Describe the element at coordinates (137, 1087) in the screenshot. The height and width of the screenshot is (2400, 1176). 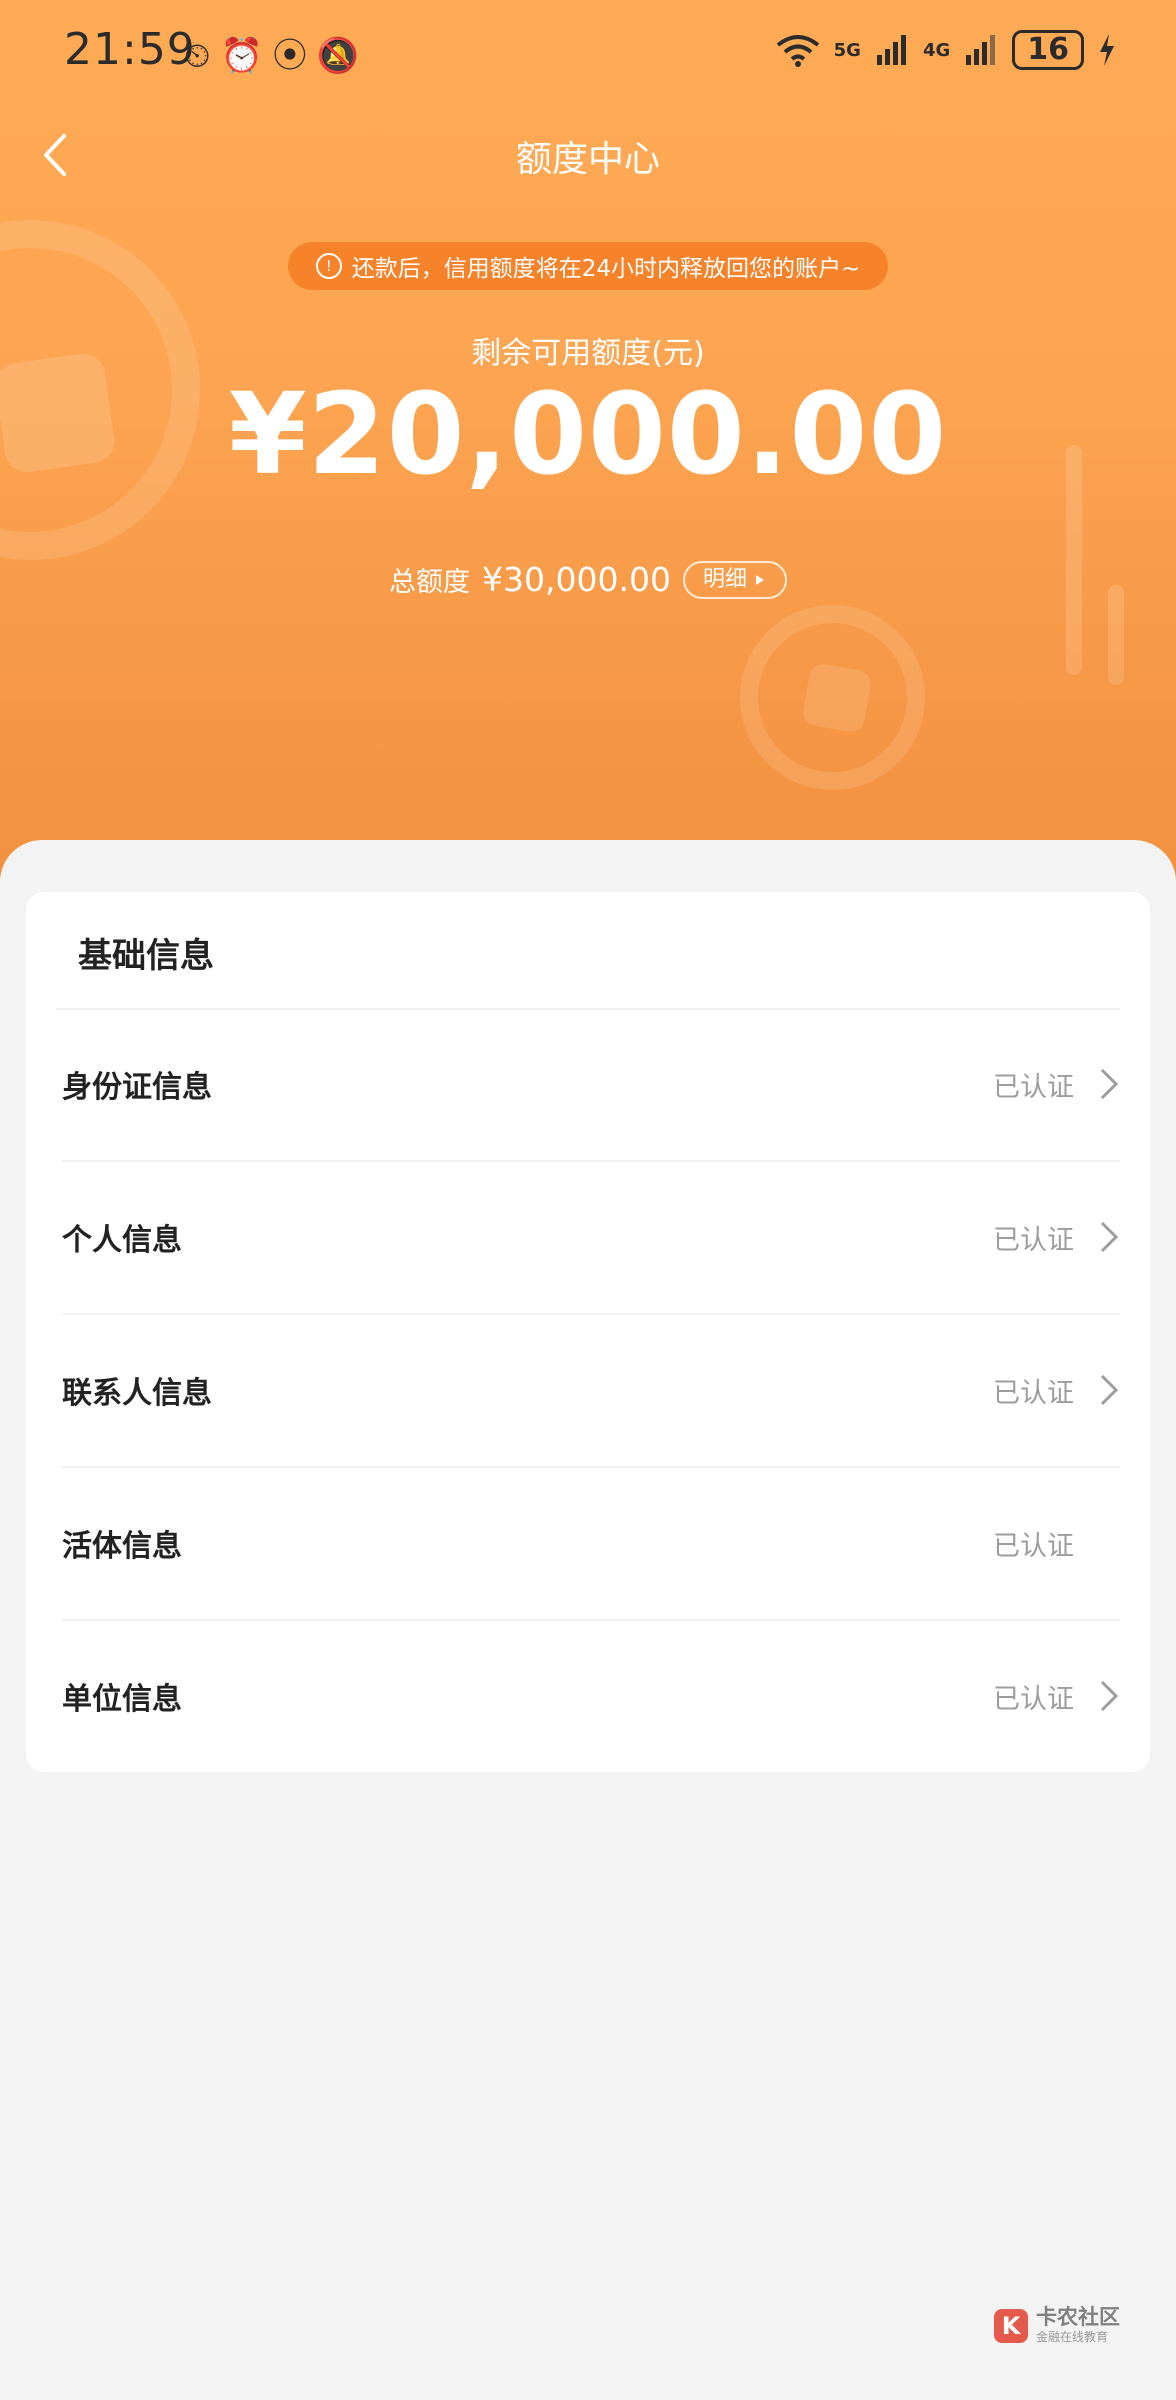
I see `info-row-label: 身份证信息` at that location.